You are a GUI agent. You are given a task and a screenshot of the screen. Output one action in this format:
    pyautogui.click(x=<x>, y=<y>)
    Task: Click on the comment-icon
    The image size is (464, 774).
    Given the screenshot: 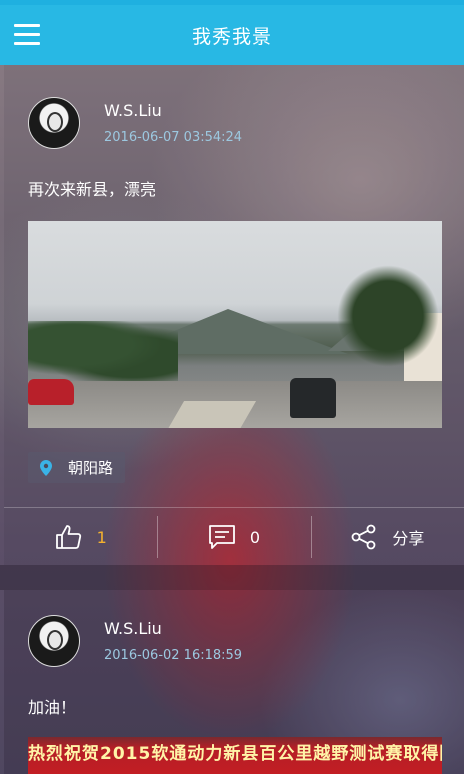 What is the action you would take?
    pyautogui.click(x=221, y=537)
    